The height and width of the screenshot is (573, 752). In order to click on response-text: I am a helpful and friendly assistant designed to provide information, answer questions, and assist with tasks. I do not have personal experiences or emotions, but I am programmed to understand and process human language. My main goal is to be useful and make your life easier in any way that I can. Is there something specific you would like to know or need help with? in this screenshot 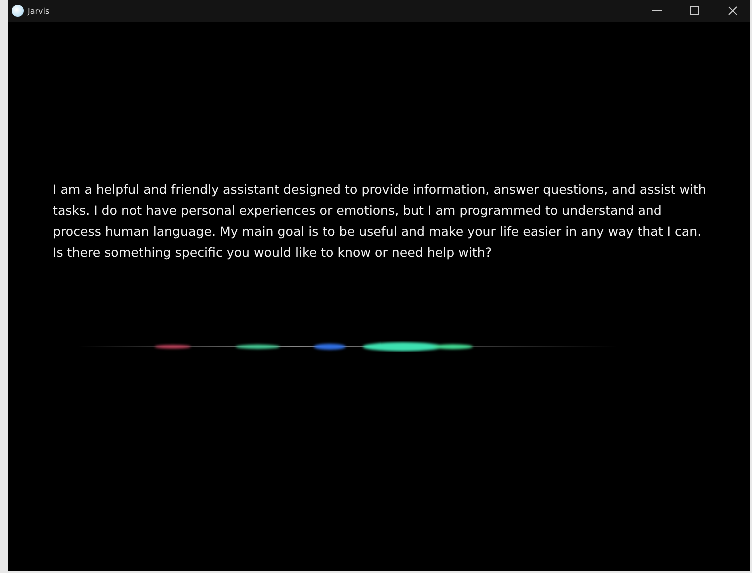, I will do `click(380, 221)`.